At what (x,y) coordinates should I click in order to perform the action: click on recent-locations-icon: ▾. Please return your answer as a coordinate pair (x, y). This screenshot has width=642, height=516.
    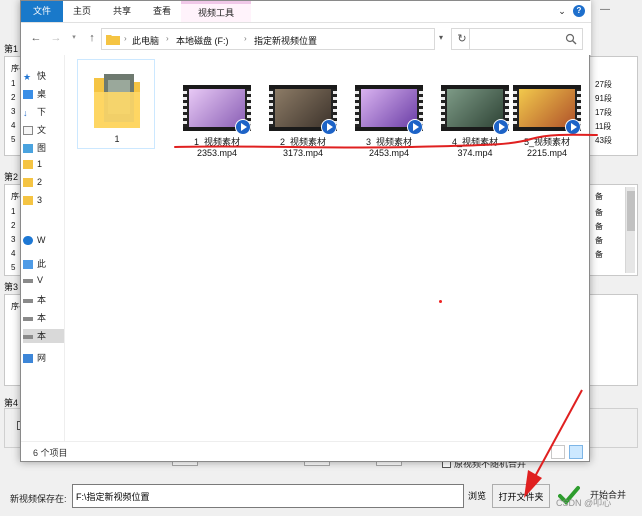
    Looking at the image, I should click on (74, 38).